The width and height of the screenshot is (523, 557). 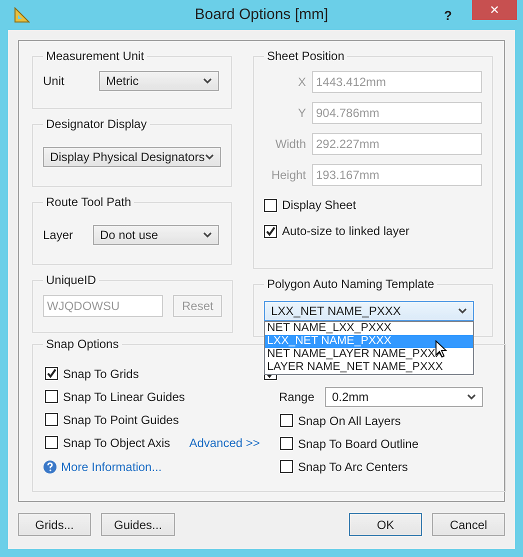 What do you see at coordinates (288, 175) in the screenshot?
I see `field-label: Height` at bounding box center [288, 175].